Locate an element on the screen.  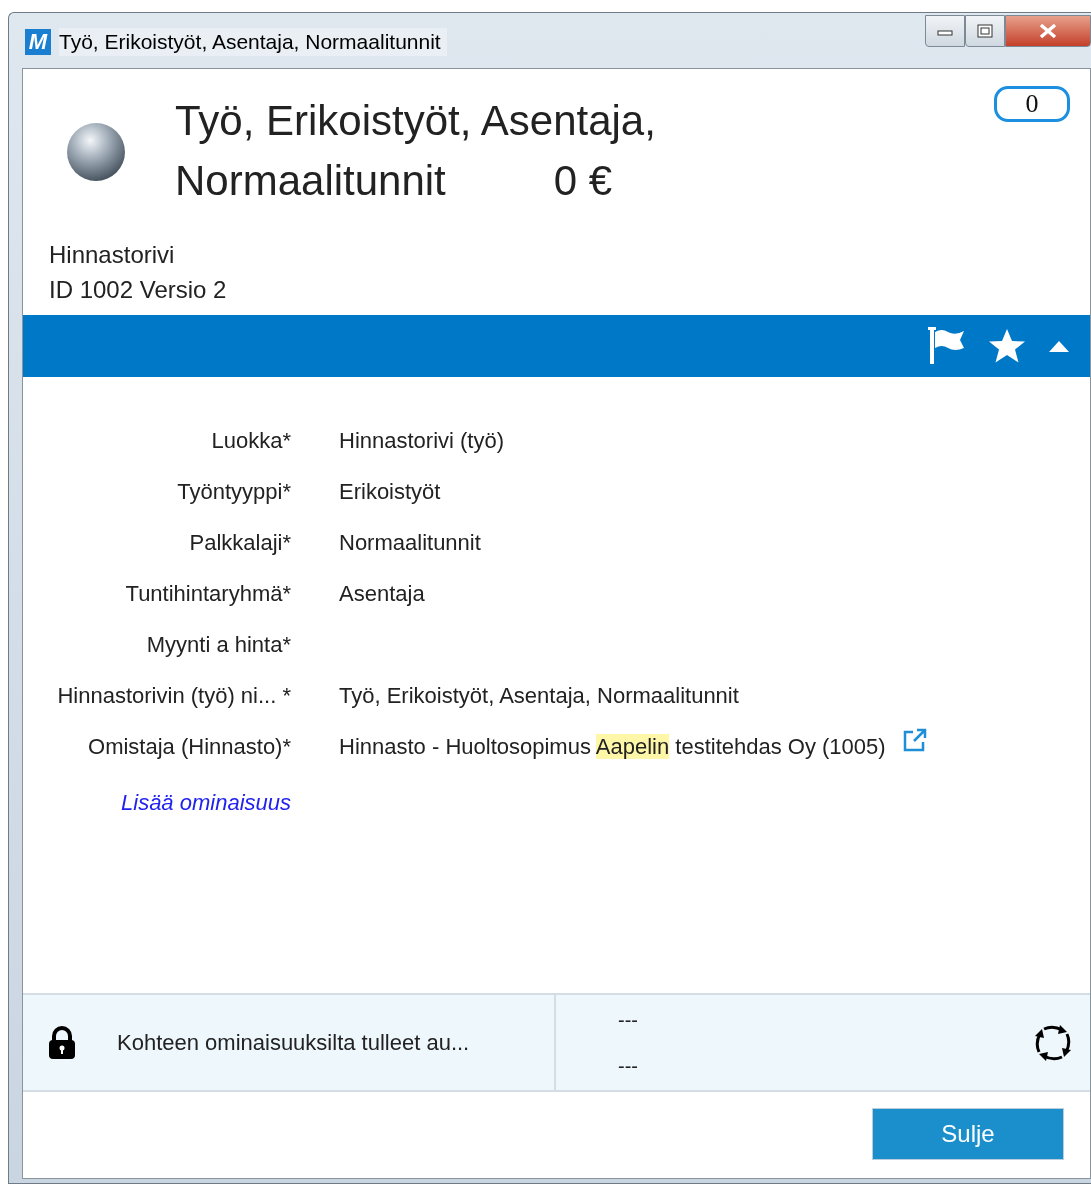
field-value: Työ, Erikoistyöt, Asentaja, Normaalitunnit is located at coordinates (539, 696).